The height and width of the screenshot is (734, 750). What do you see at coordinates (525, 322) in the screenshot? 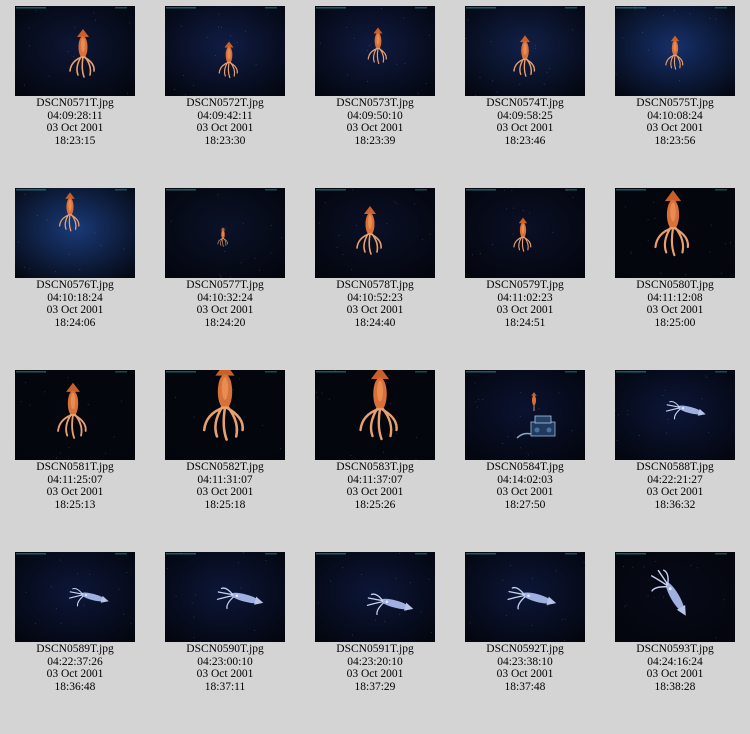
I see `time-label: 18:24:51` at bounding box center [525, 322].